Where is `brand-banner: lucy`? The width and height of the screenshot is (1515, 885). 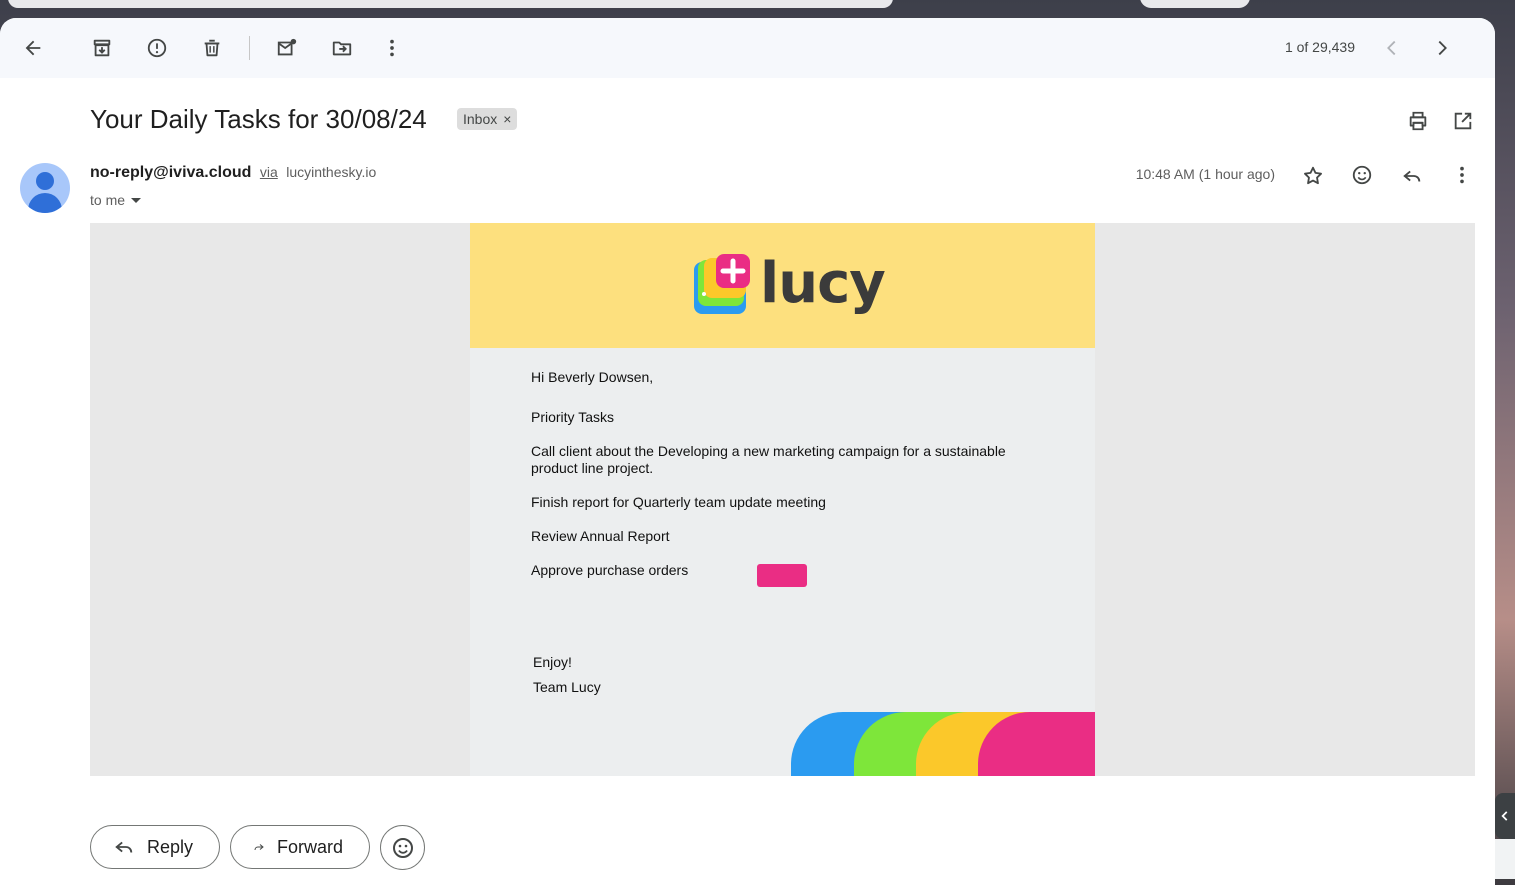 brand-banner: lucy is located at coordinates (782, 285).